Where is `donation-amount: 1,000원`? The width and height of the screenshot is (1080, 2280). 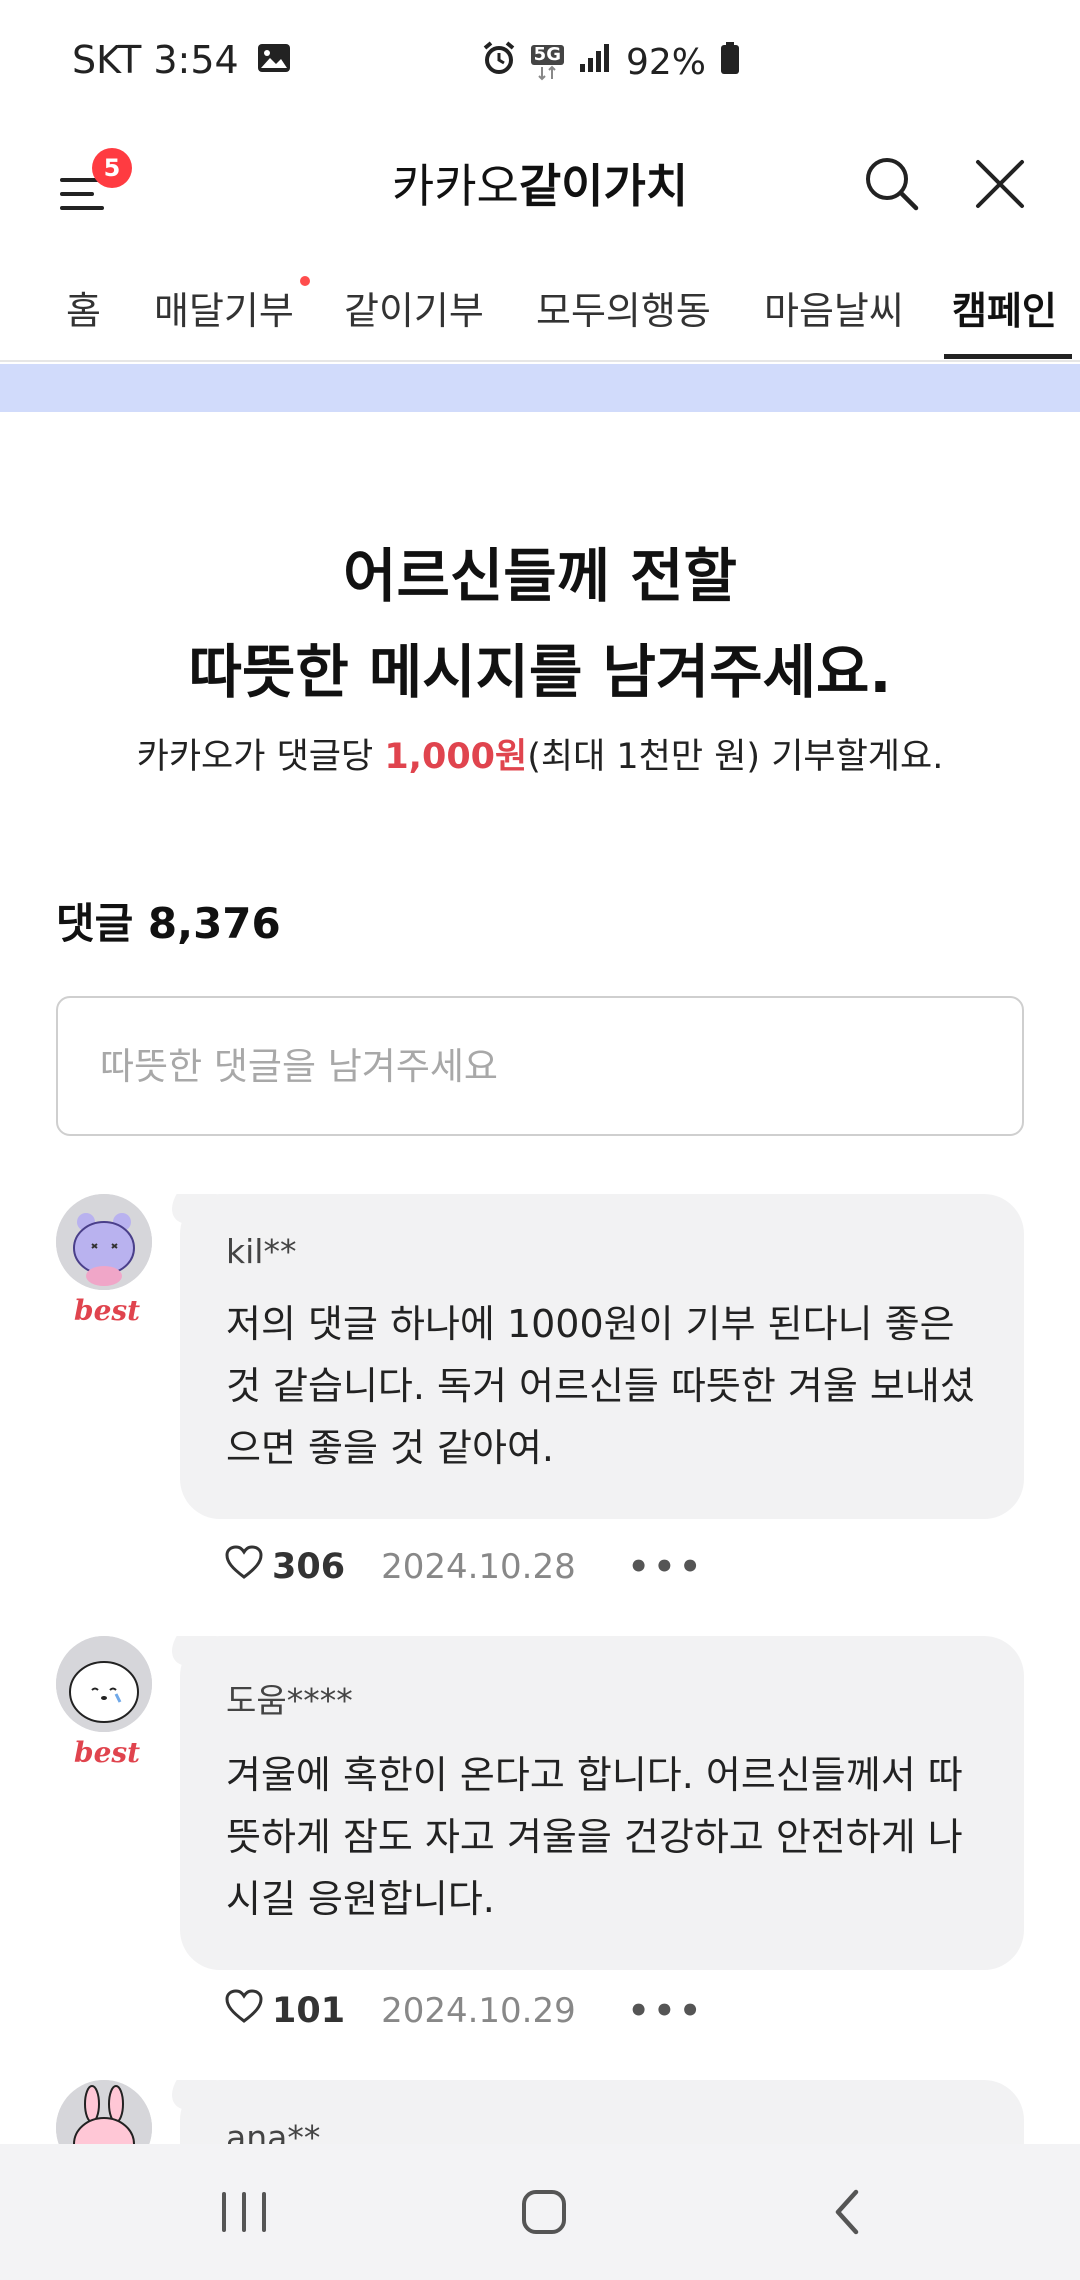
donation-amount: 1,000원 is located at coordinates (456, 757).